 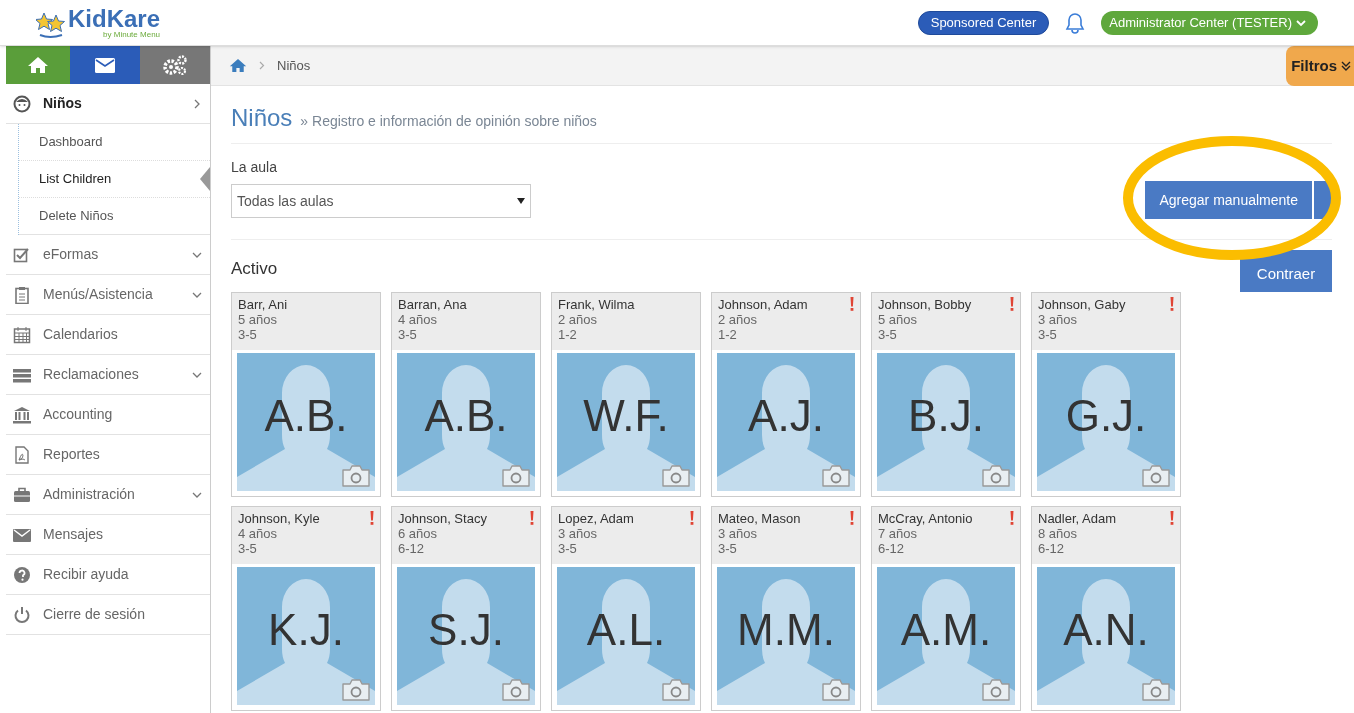 I want to click on child-card: Mateo, Mason 3 años 3-5 M.M., so click(x=786, y=608).